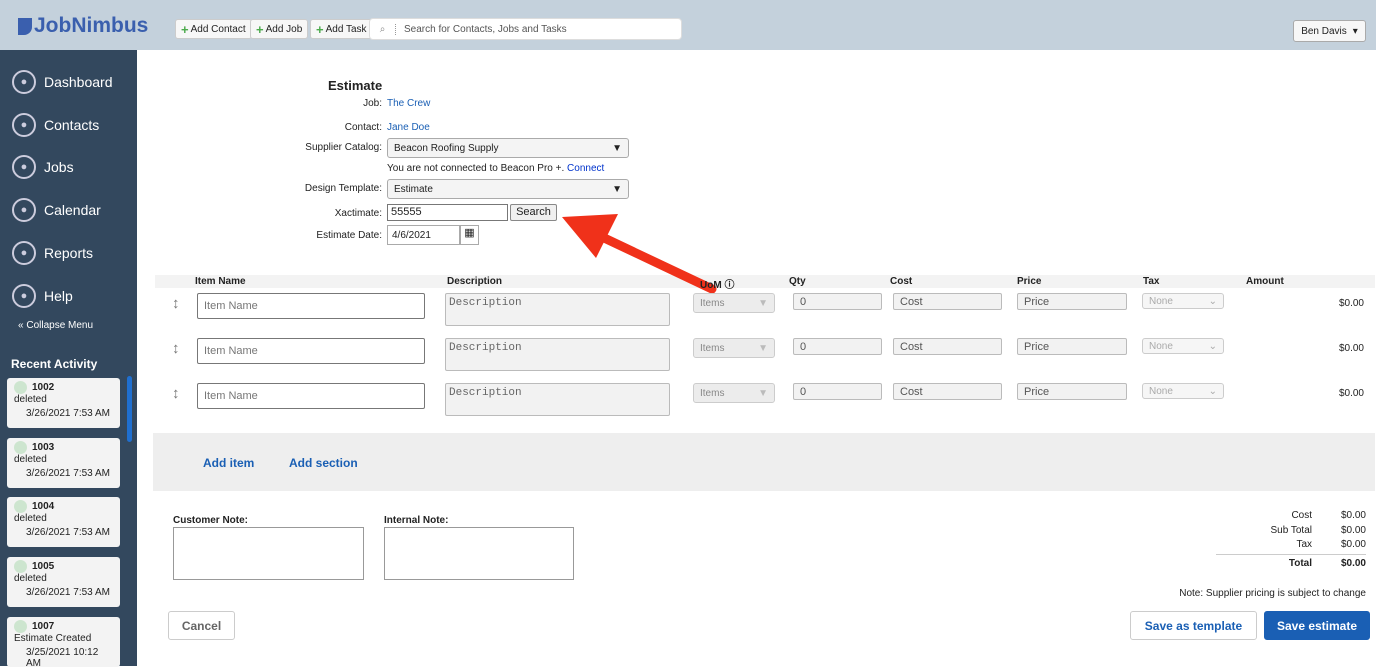 Image resolution: width=1376 pixels, height=669 pixels. What do you see at coordinates (72, 124) in the screenshot?
I see `sidebar-item-label: Contacts` at bounding box center [72, 124].